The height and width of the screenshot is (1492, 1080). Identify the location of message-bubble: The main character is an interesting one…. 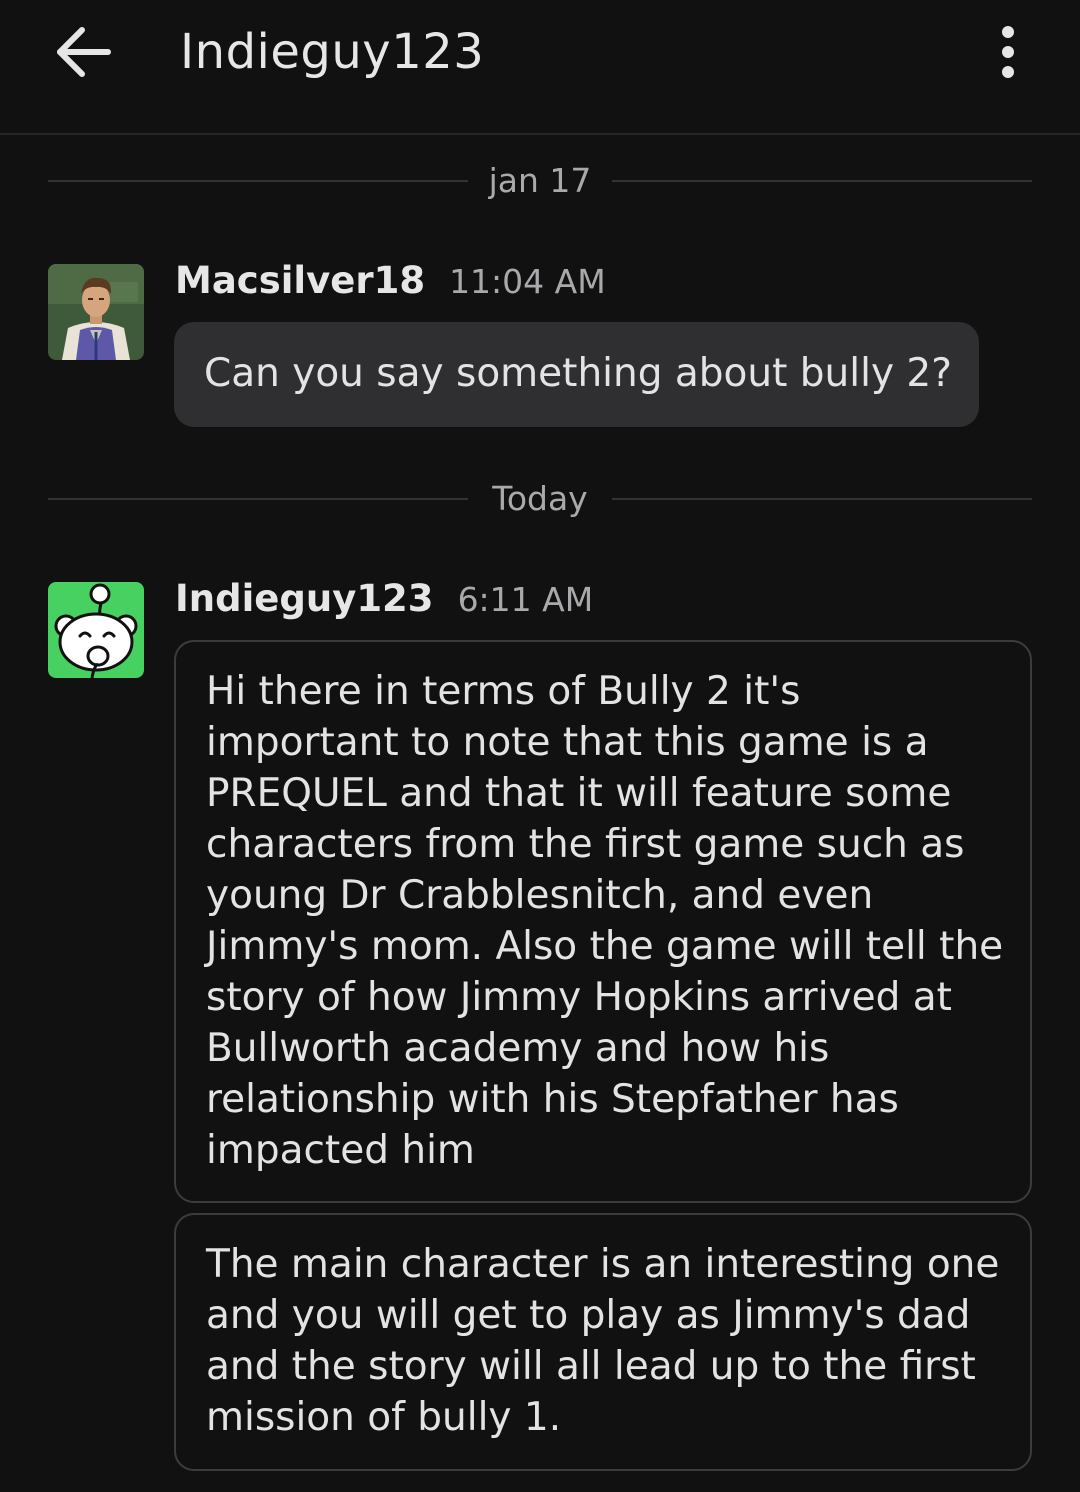
(603, 1342).